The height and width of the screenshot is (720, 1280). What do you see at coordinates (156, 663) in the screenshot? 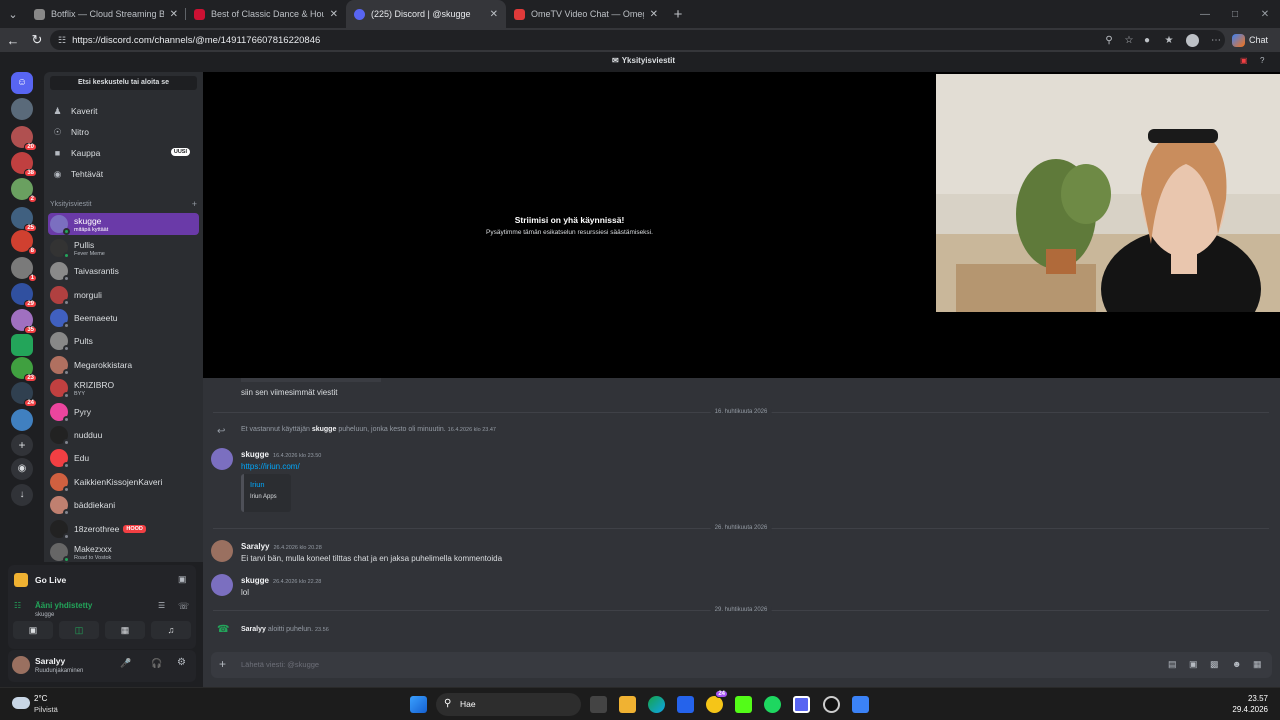
I see `headphones-icon: 🎧` at bounding box center [156, 663].